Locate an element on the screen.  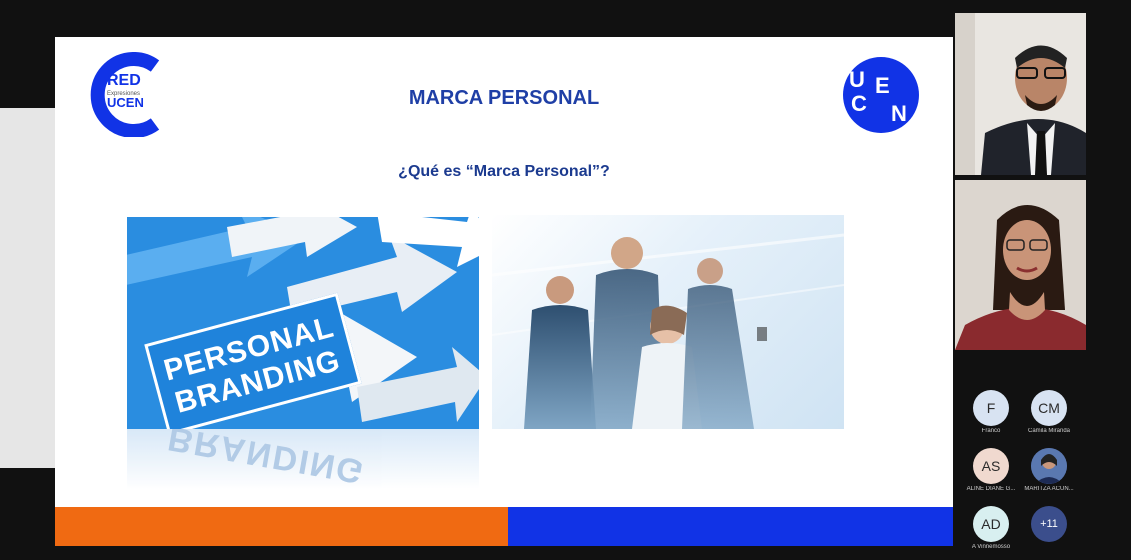
people-illustration is located at coordinates (668, 331).